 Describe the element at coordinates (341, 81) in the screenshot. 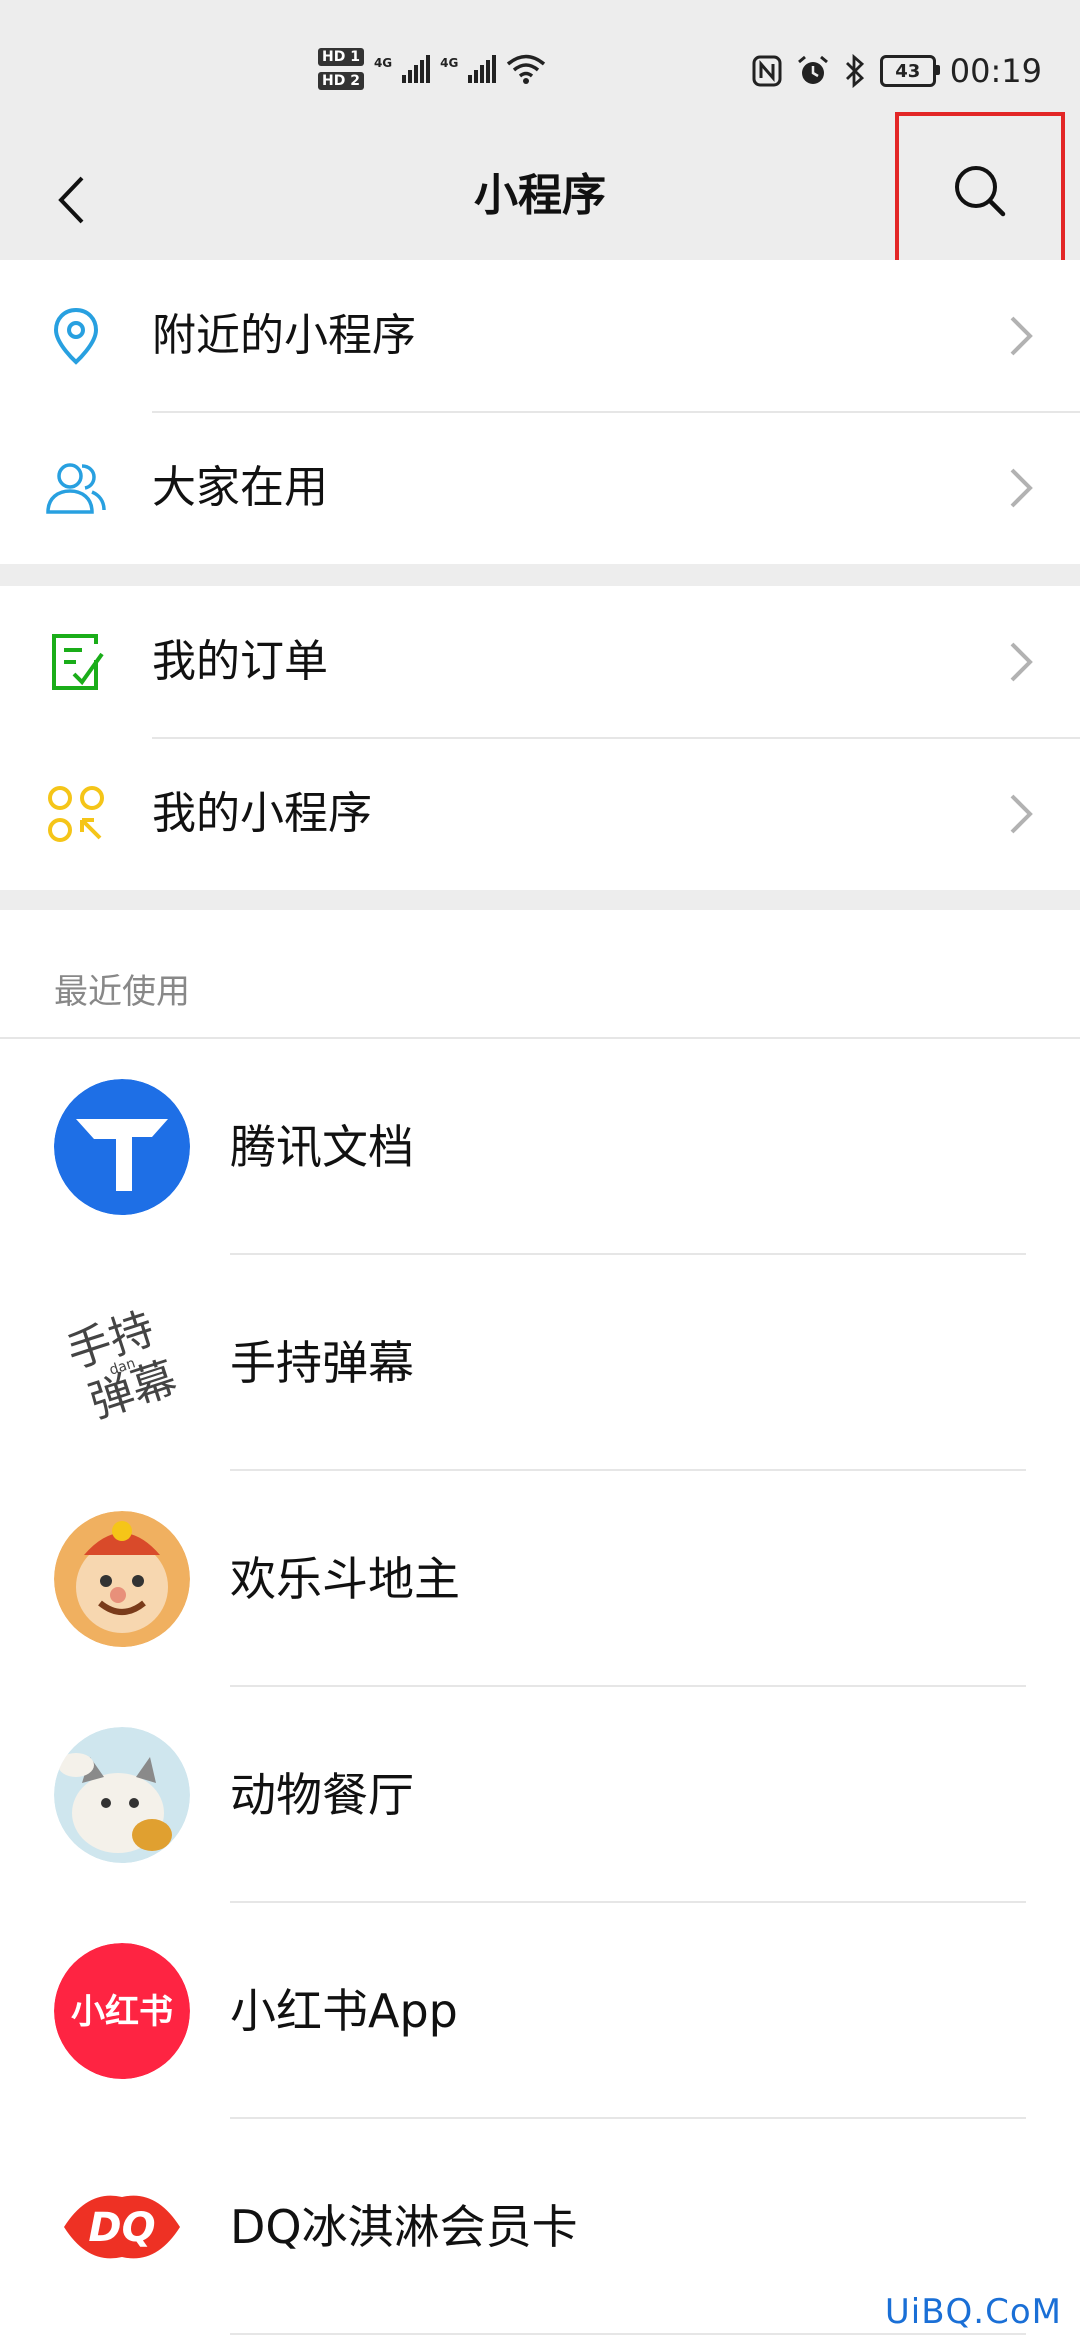

I see `hd2-badge: HD 2` at that location.